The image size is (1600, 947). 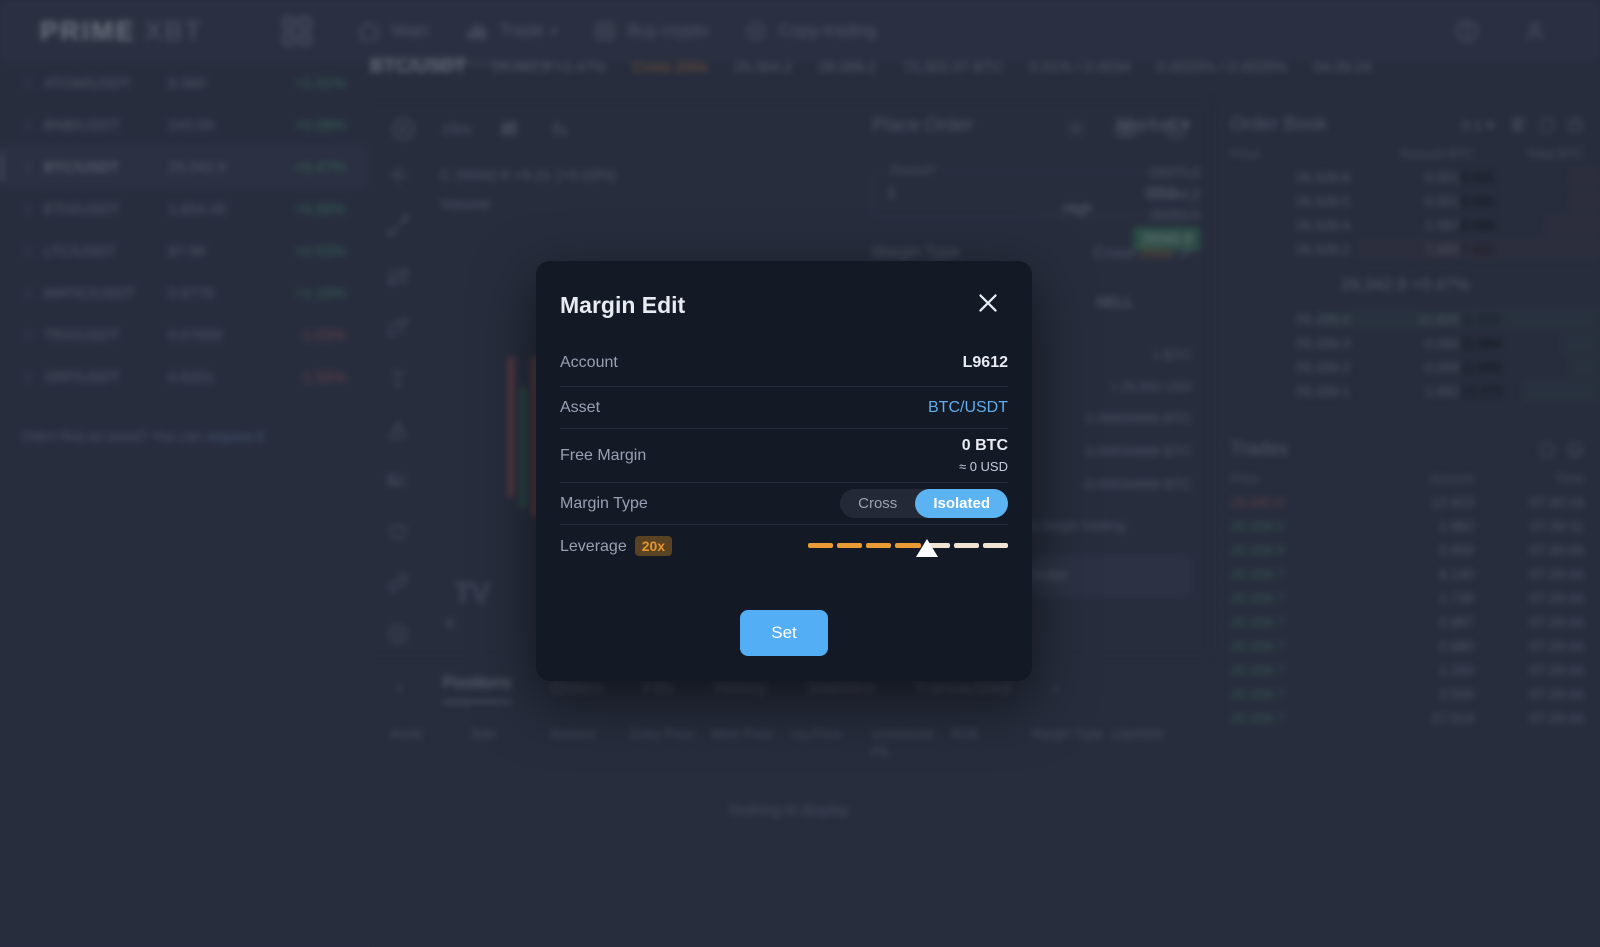 I want to click on candlestick-icon, so click(x=509, y=129).